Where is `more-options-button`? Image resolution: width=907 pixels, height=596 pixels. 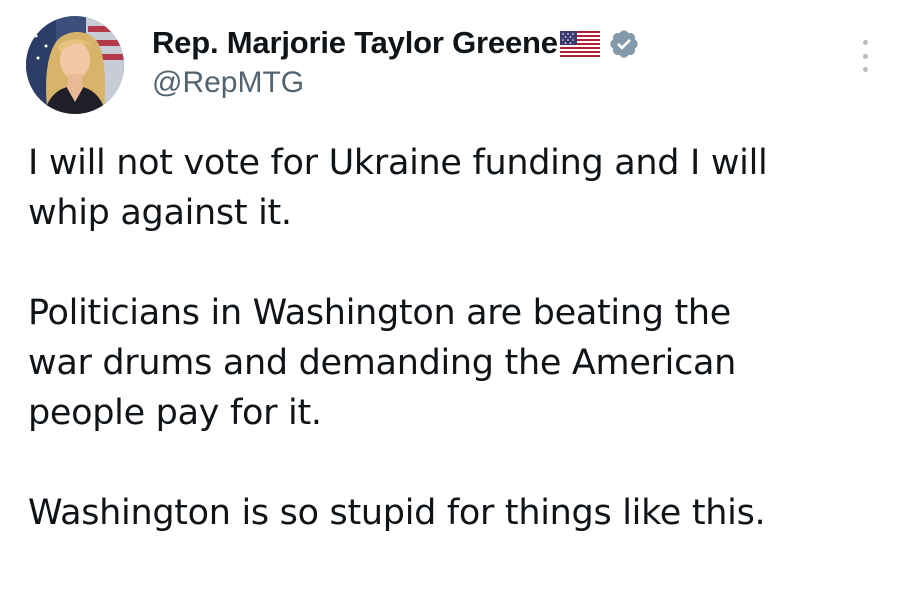 more-options-button is located at coordinates (865, 56).